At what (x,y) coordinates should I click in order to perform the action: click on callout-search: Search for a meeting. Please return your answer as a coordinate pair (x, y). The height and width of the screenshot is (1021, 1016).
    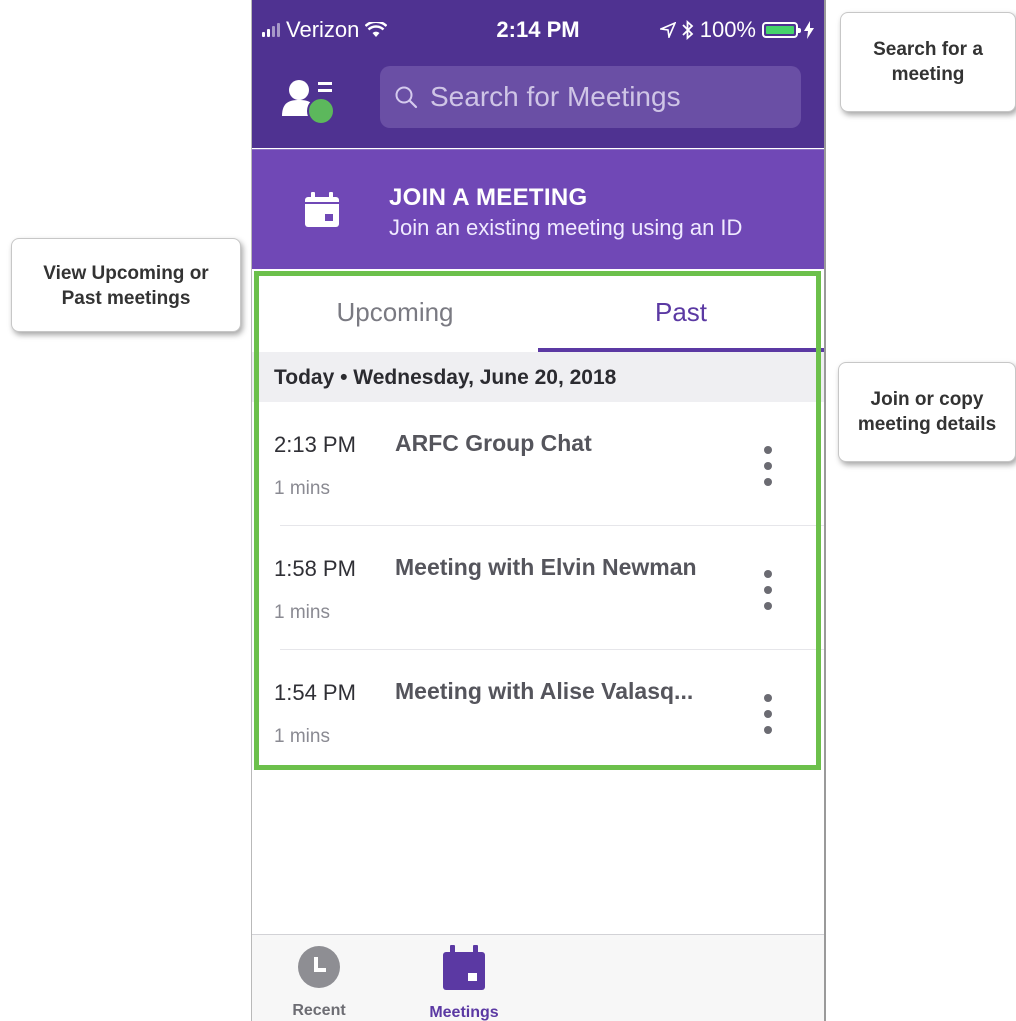
    Looking at the image, I should click on (928, 62).